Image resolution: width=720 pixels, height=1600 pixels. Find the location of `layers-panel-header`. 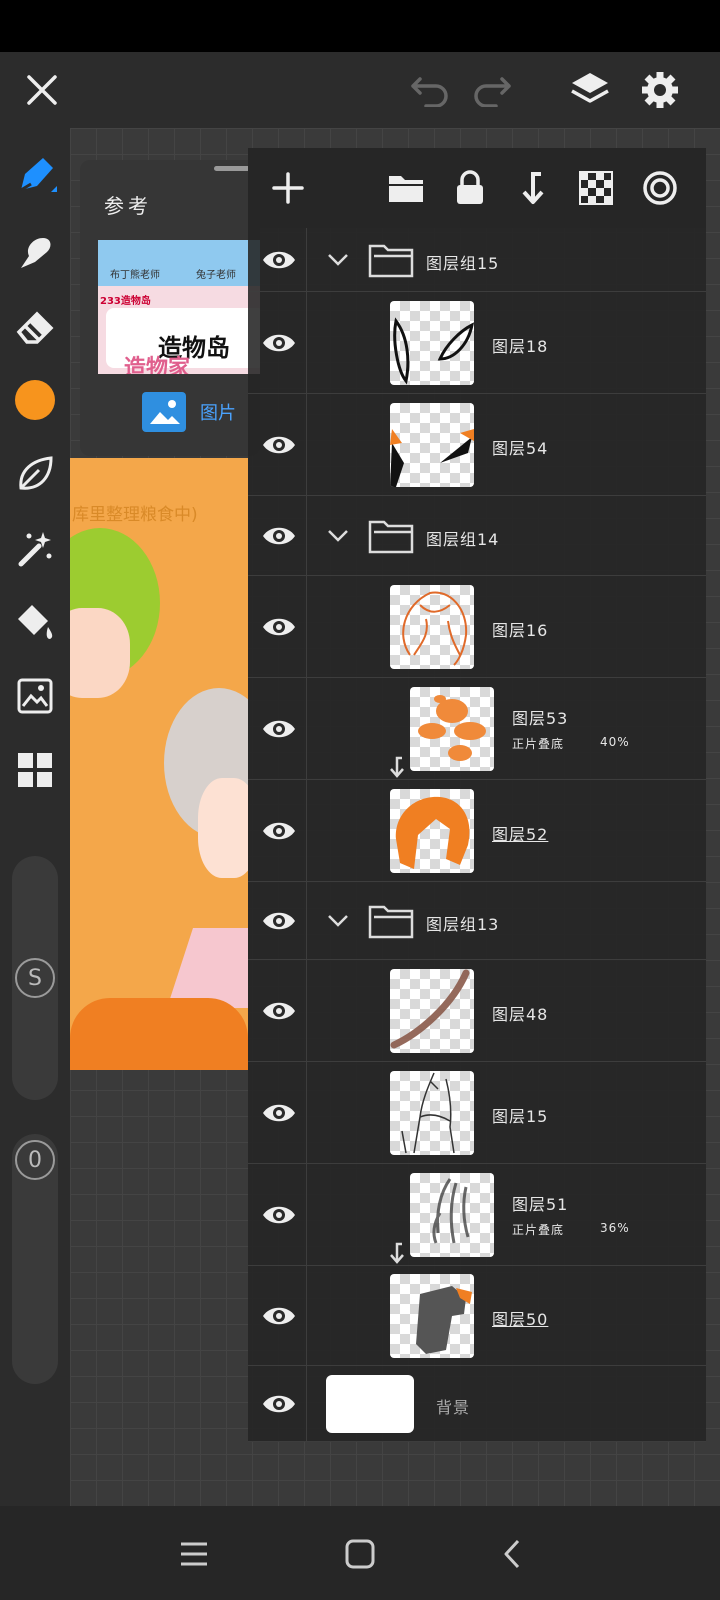

layers-panel-header is located at coordinates (477, 188).